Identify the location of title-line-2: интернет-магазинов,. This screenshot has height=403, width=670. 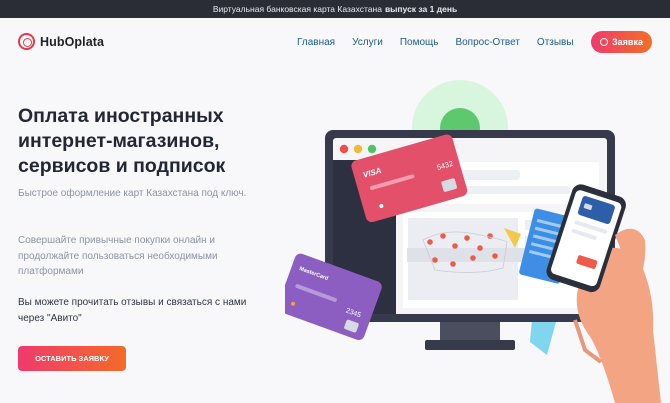
(119, 141).